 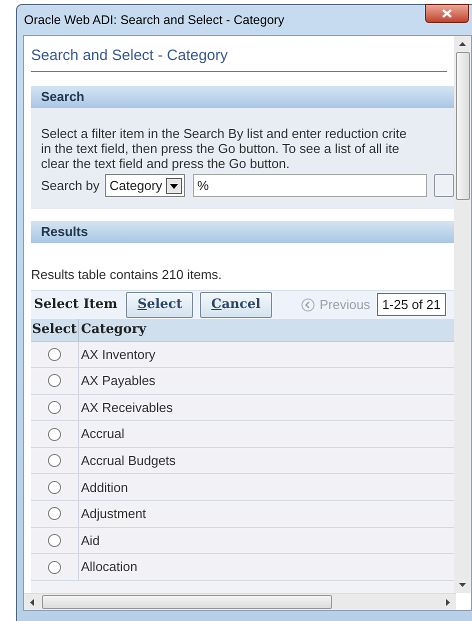 I want to click on scroll-left-icon, so click(x=32, y=602).